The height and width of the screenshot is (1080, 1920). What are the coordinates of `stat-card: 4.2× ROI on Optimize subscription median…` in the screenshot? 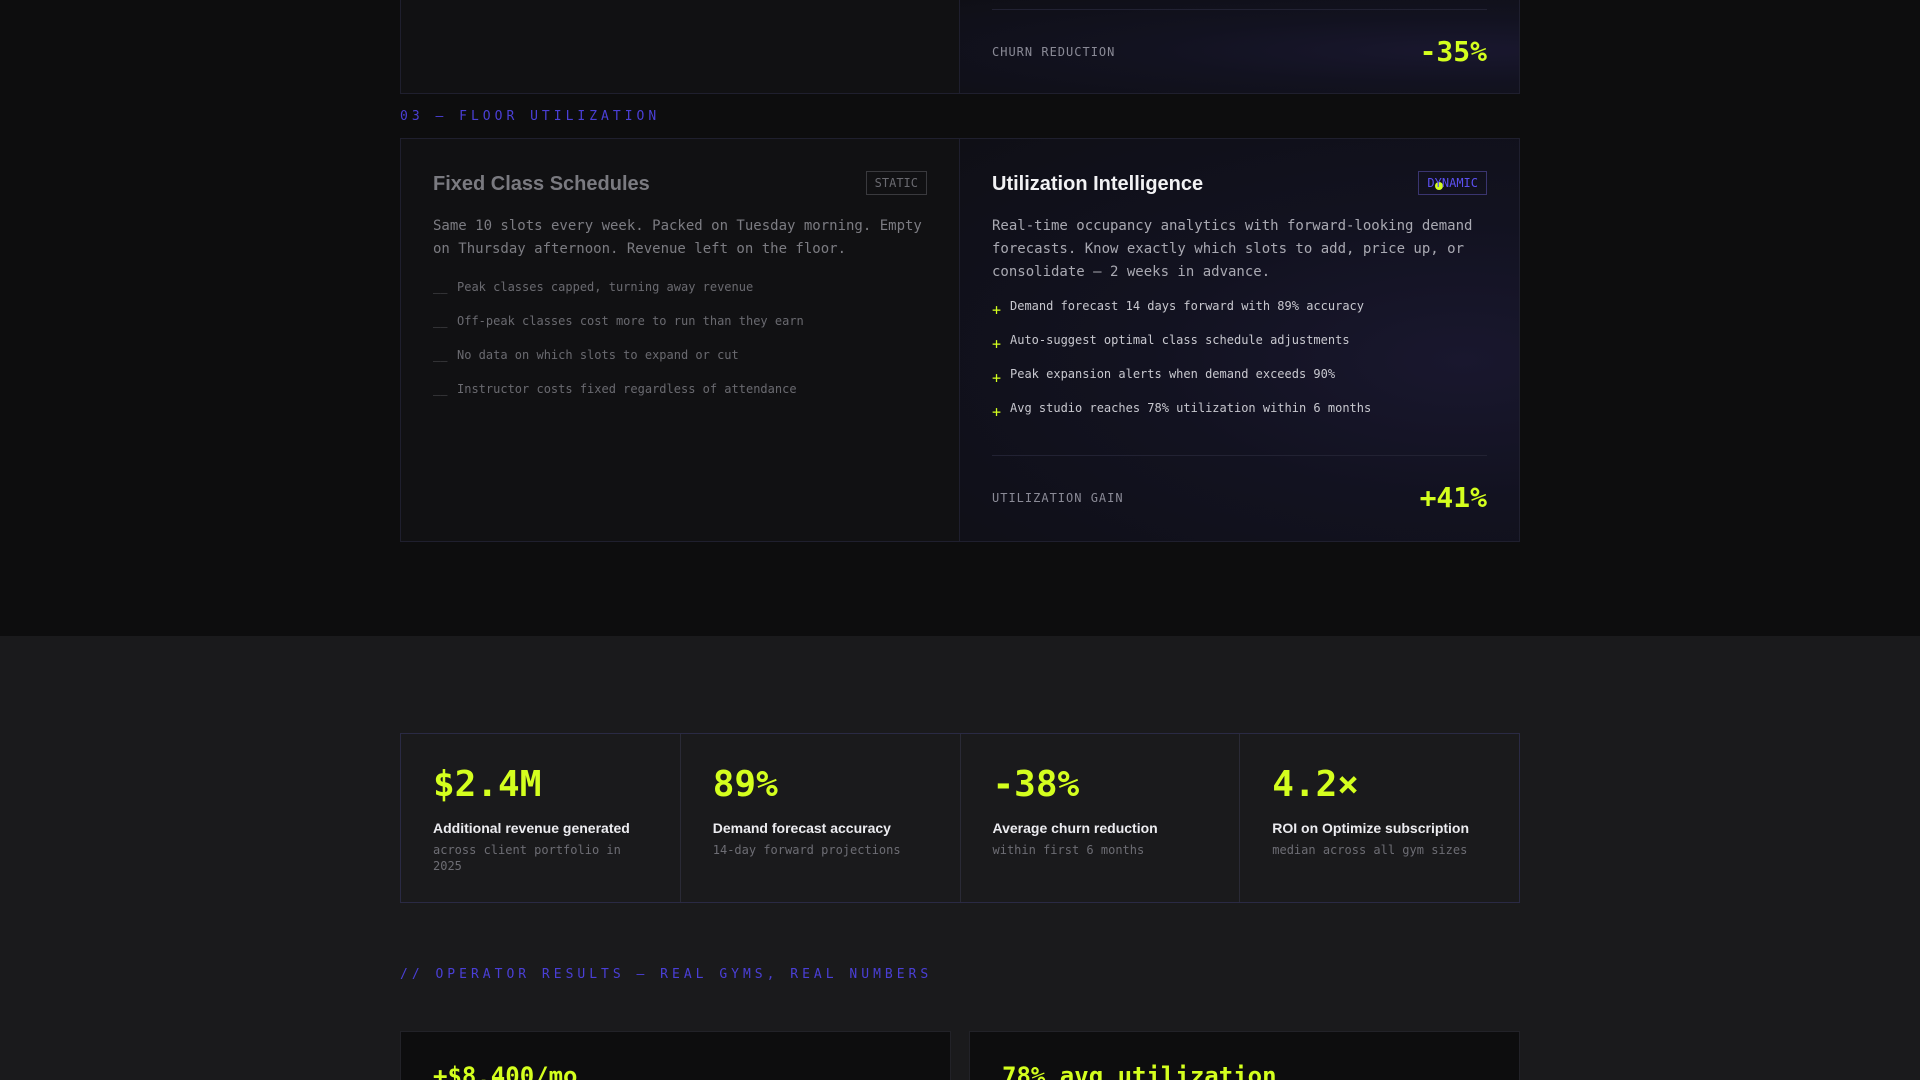 It's located at (1379, 818).